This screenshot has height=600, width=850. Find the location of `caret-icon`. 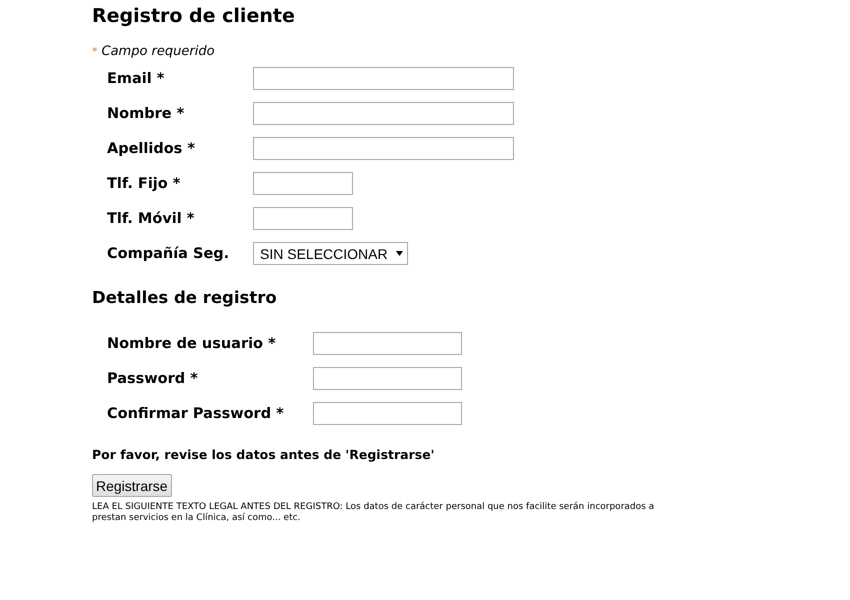

caret-icon is located at coordinates (399, 253).